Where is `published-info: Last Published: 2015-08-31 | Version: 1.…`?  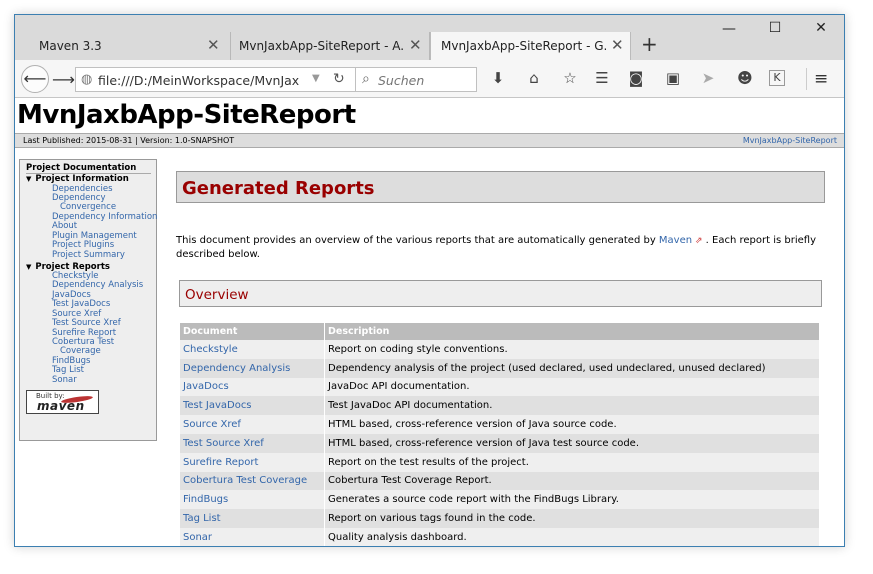
published-info: Last Published: 2015-08-31 | Version: 1.… is located at coordinates (129, 140).